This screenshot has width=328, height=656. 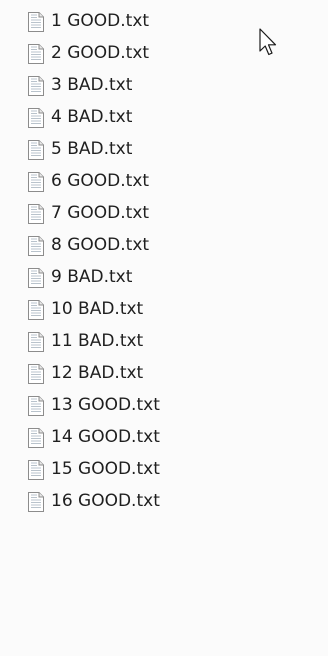 I want to click on arrow-cursor-icon, so click(x=268, y=42).